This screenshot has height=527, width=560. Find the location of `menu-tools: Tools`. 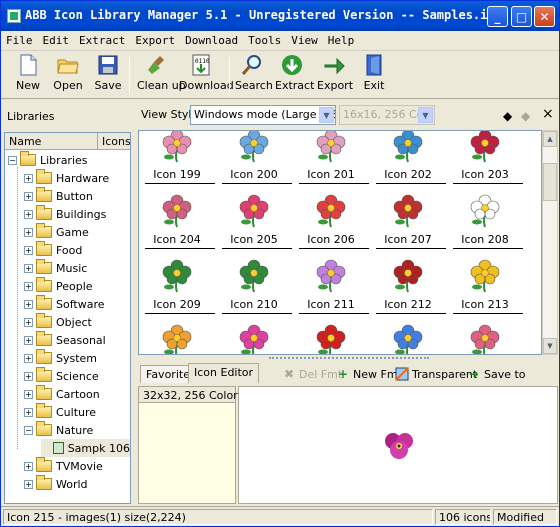

menu-tools: Tools is located at coordinates (264, 39).